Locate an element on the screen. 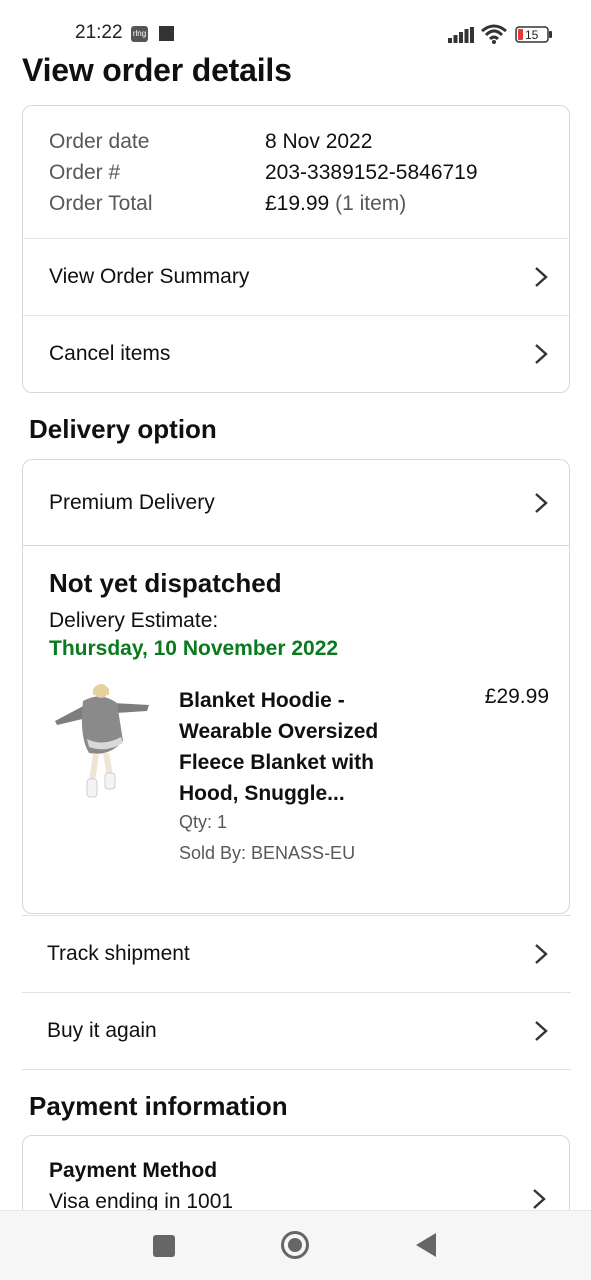  order-date-value: 8 Nov 2022 is located at coordinates (319, 141).